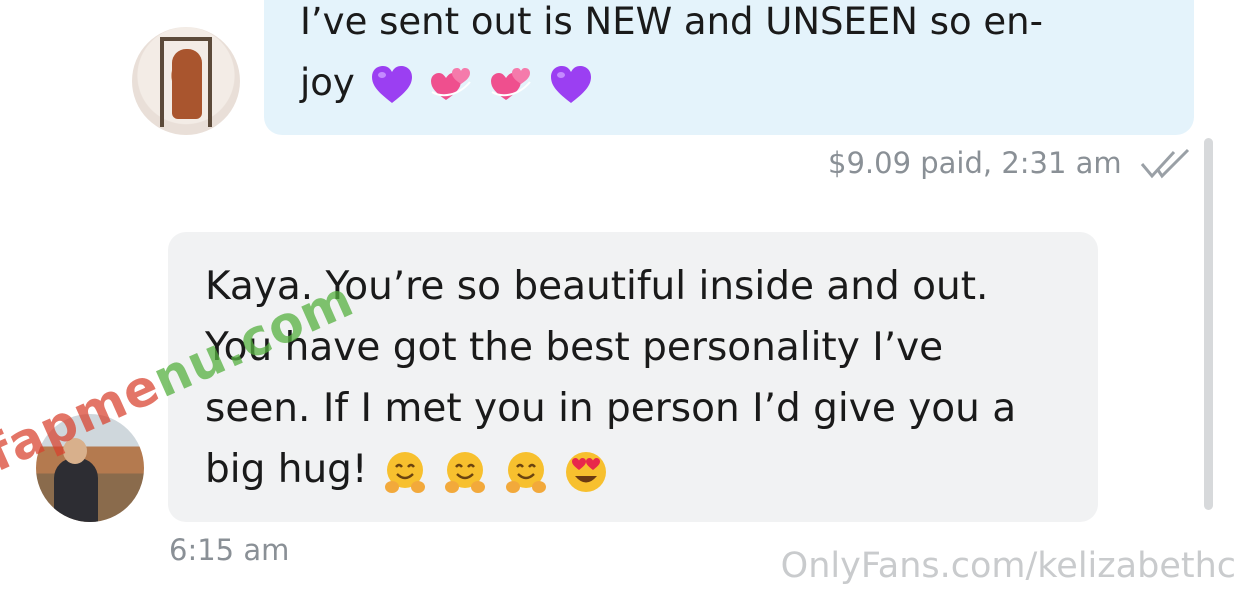 This screenshot has height=593, width=1242. Describe the element at coordinates (671, 21) in the screenshot. I see `sent-message-line-1: I’ve sent out is NEW and UNSEEN so en-` at that location.